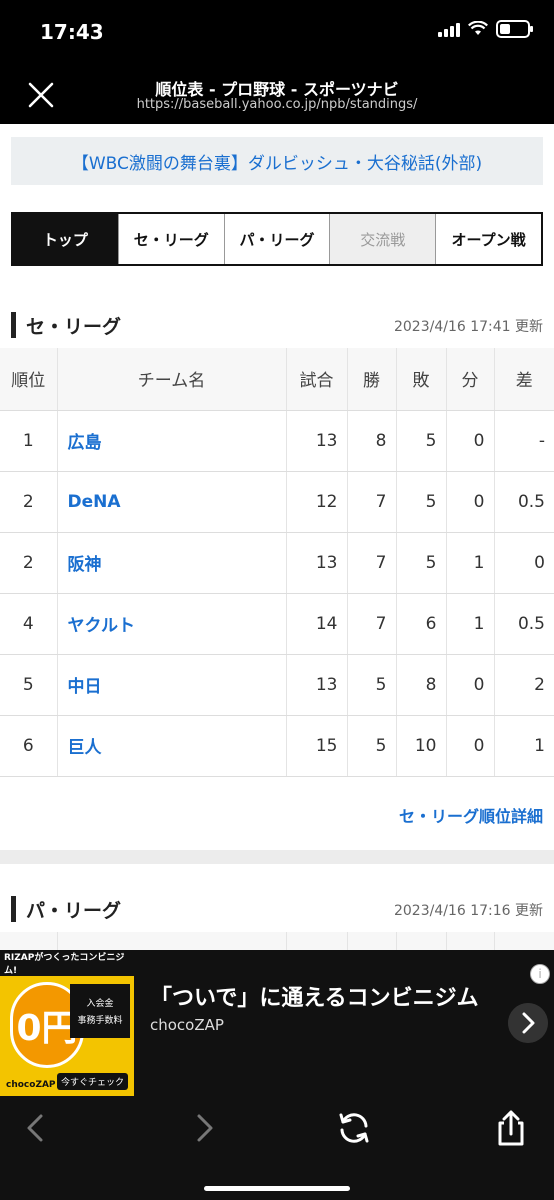  I want to click on rank-cell: 4, so click(29, 624).